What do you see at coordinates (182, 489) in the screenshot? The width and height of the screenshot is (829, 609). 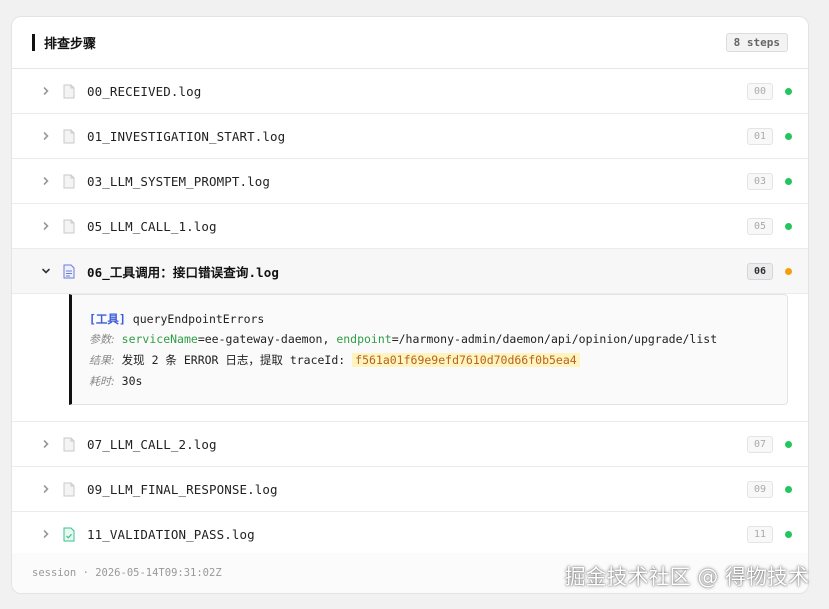 I see `step-filename: 09_LLM_FINAL_RESPONSE.log` at bounding box center [182, 489].